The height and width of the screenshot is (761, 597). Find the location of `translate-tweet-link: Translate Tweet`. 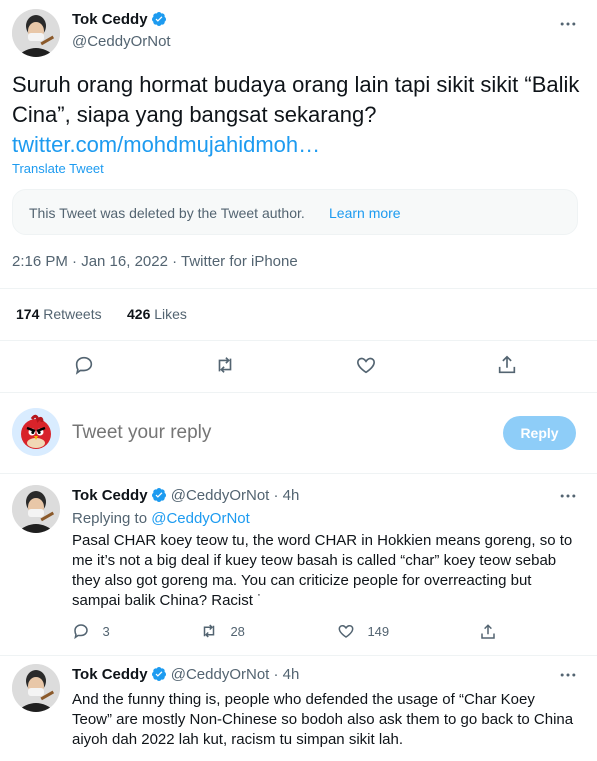

translate-tweet-link: Translate Tweet is located at coordinates (58, 168).